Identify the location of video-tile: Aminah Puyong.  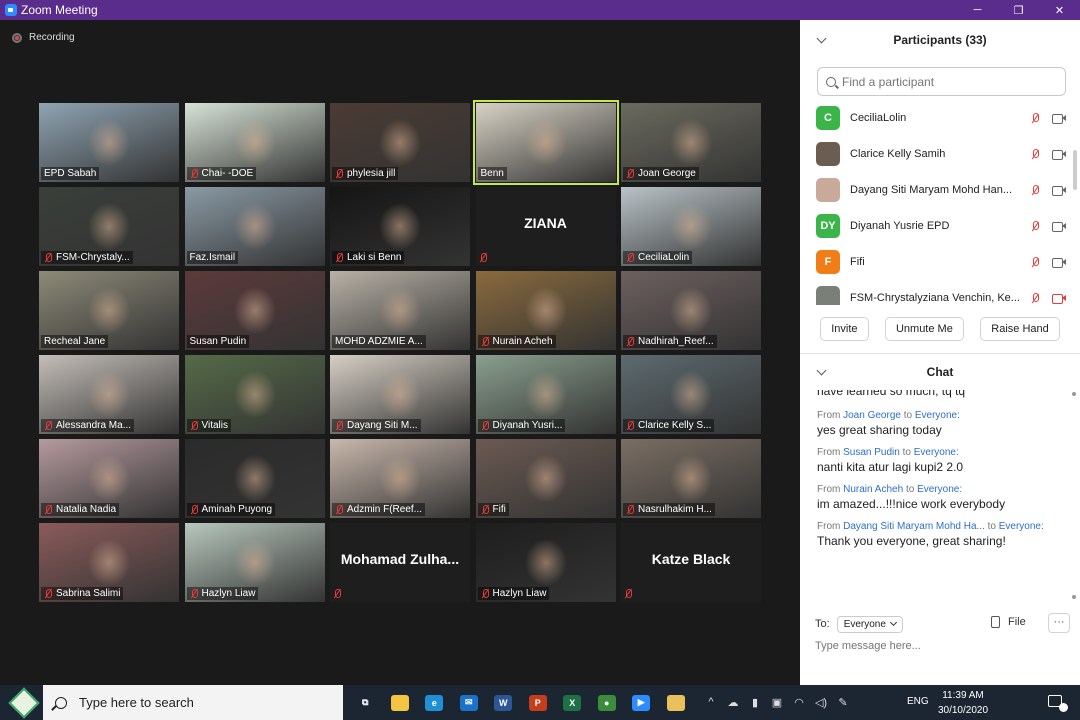
(254, 478).